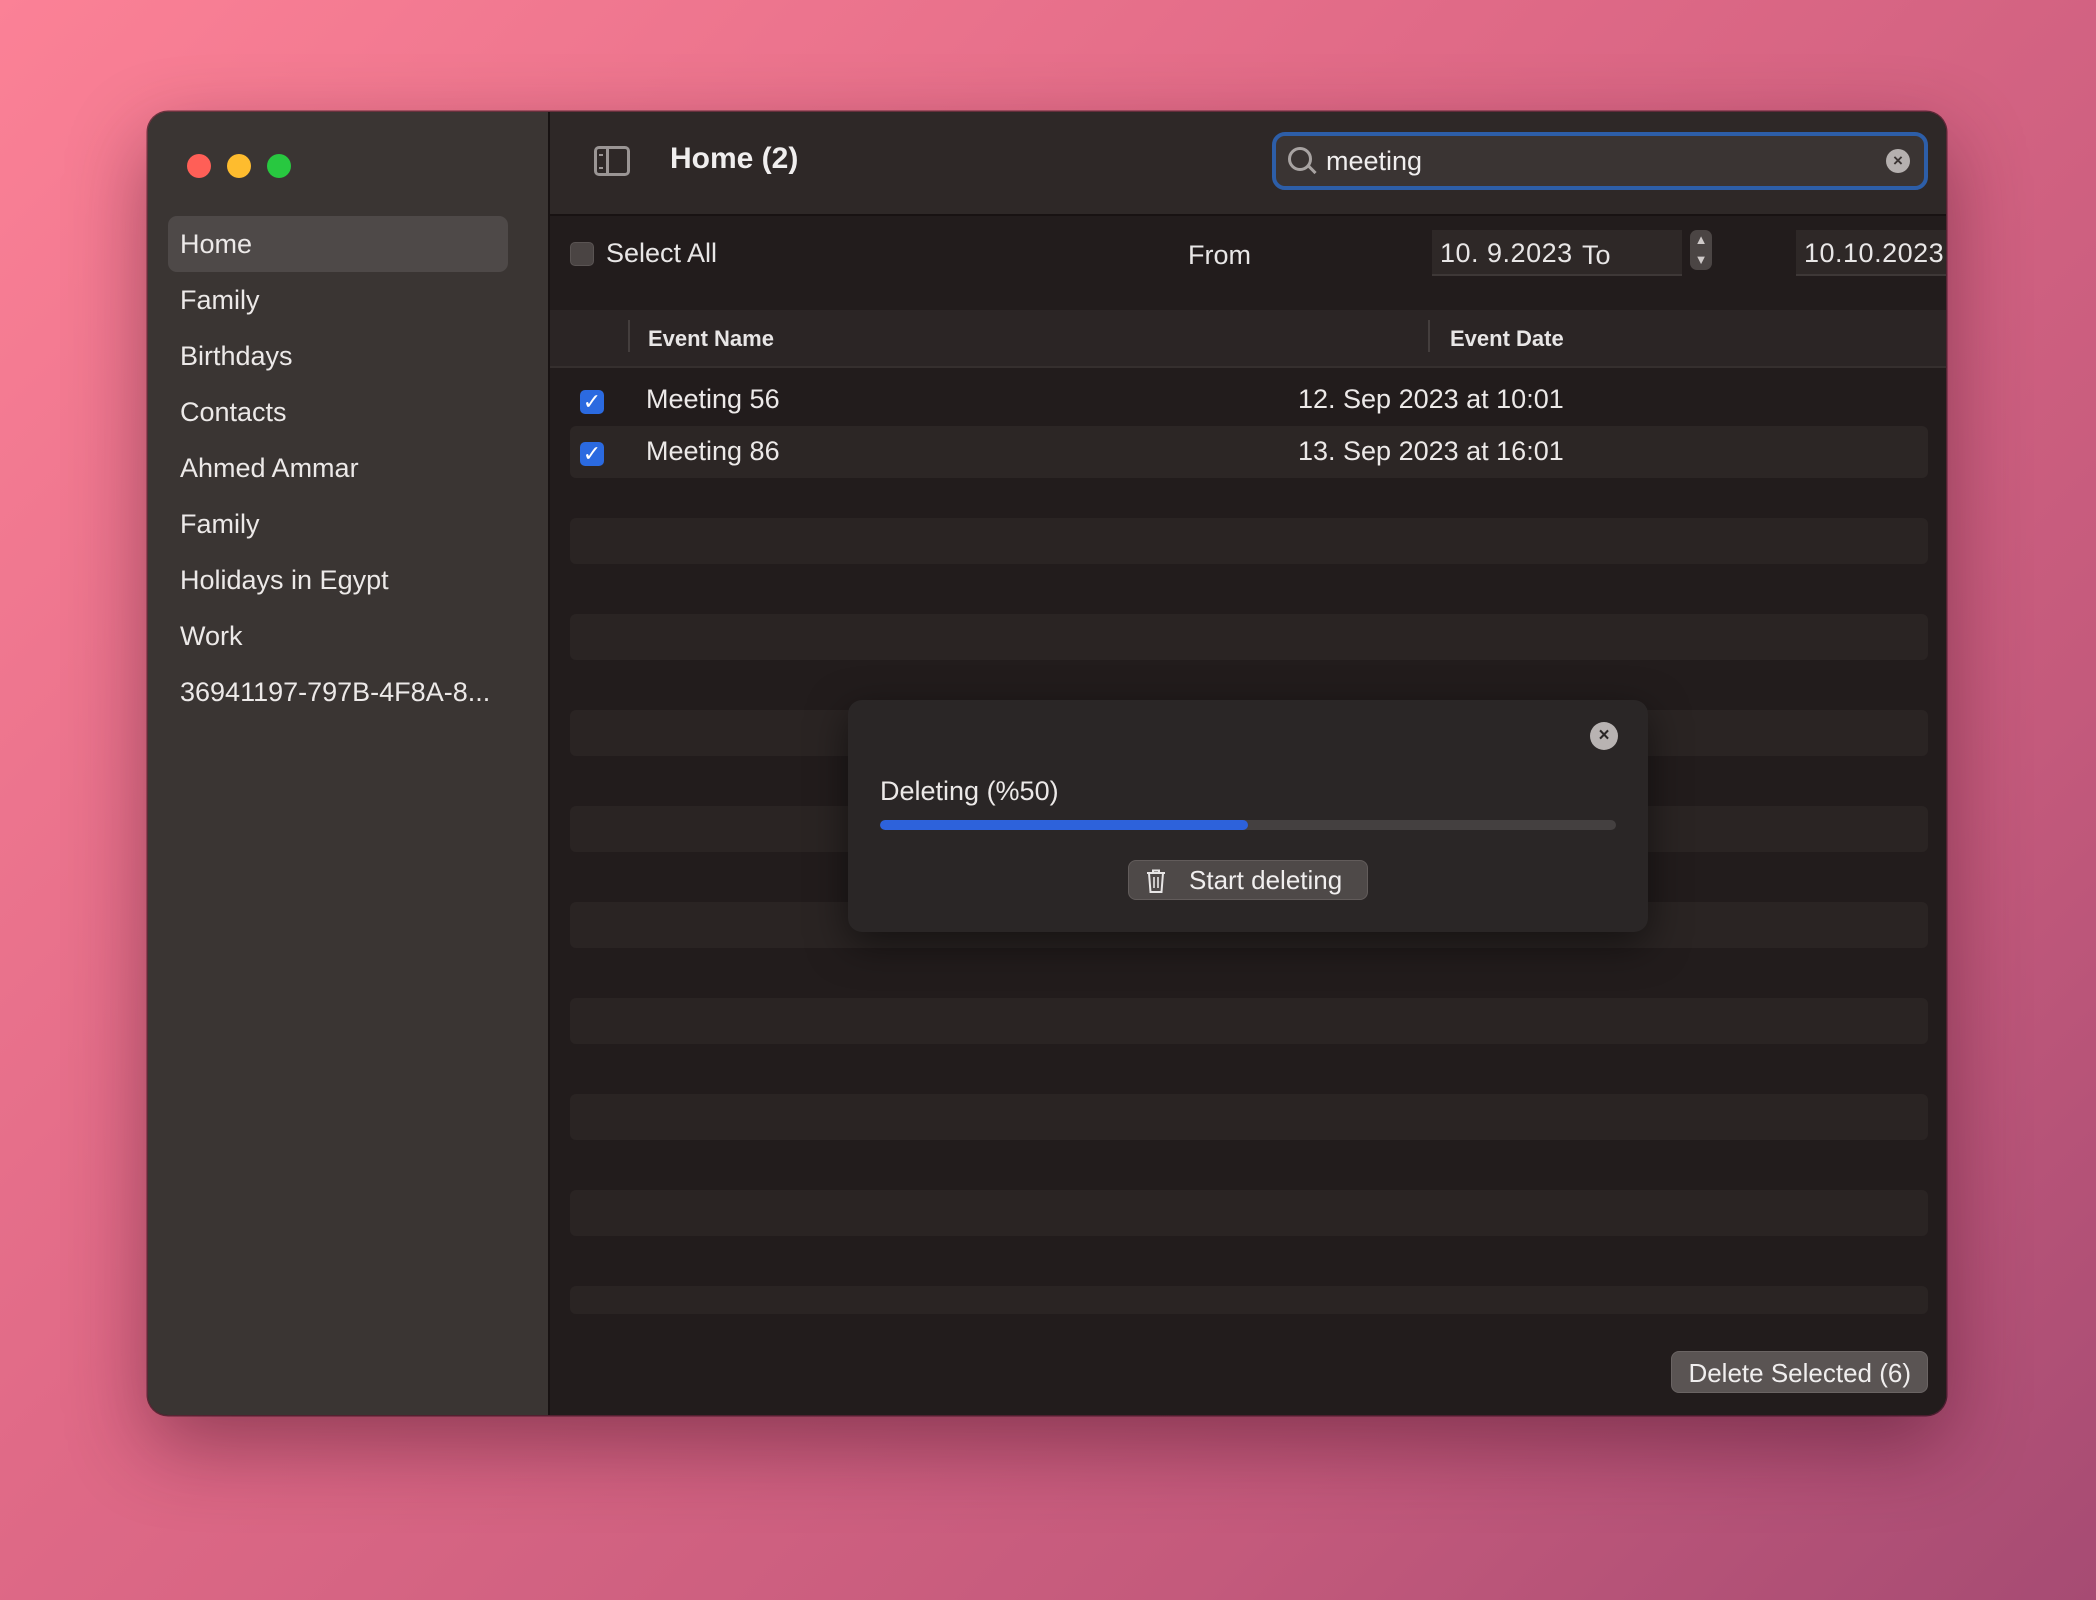 The width and height of the screenshot is (2096, 1600). Describe the element at coordinates (661, 253) in the screenshot. I see `select-all-label: Select All` at that location.